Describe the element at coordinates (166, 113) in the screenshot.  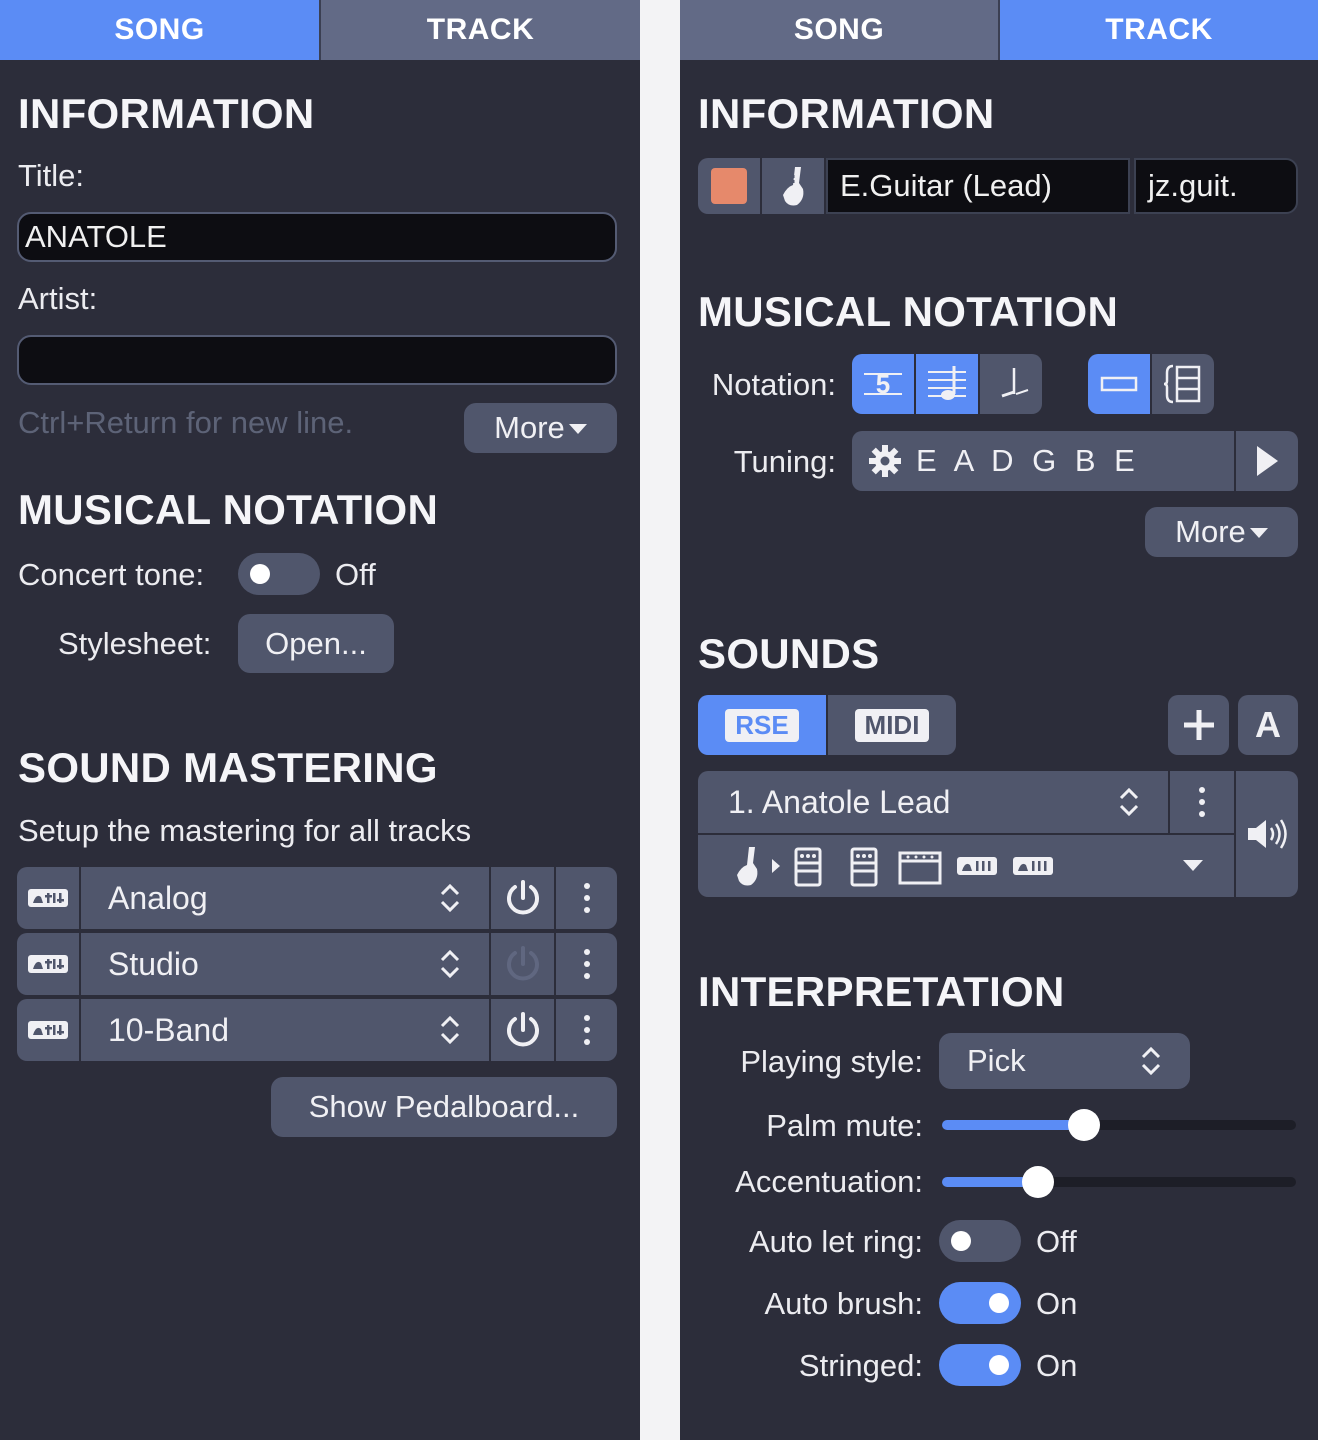
I see `information-heading: INFORMATION` at that location.